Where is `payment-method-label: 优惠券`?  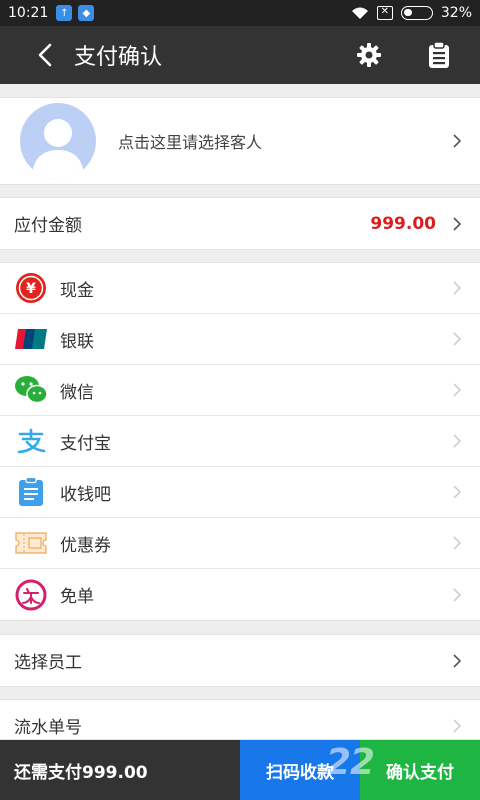
payment-method-label: 优惠券 is located at coordinates (85, 545).